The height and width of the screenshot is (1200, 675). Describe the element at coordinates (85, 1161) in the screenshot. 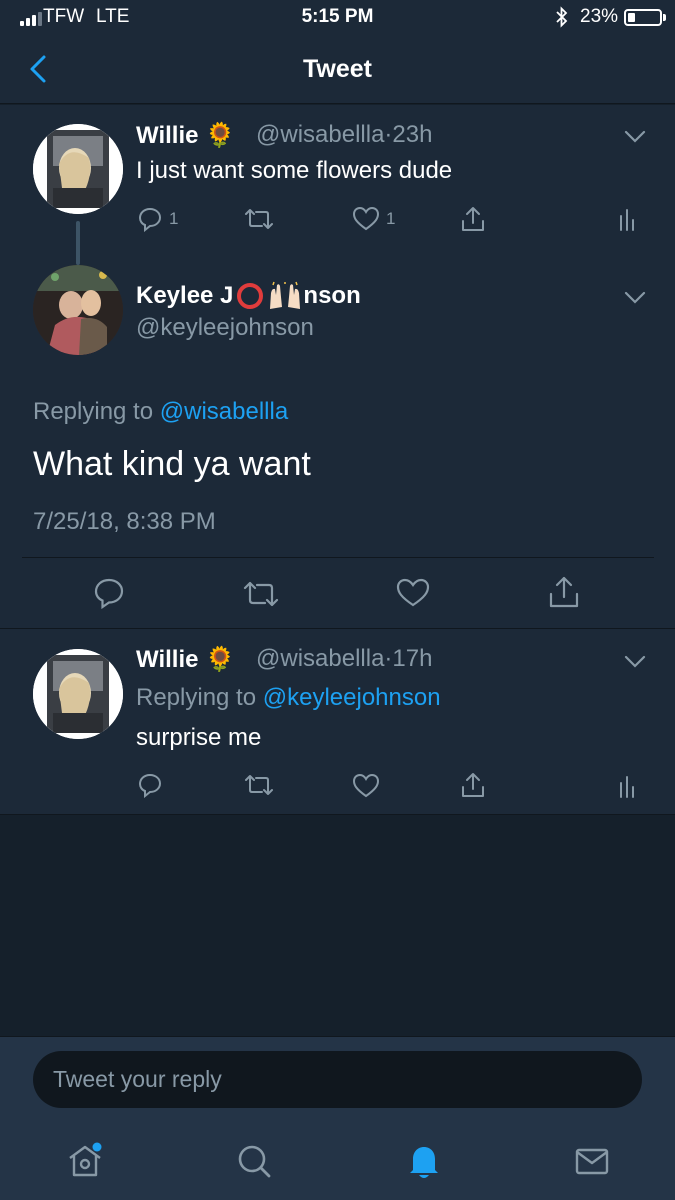

I see `home-icon` at that location.